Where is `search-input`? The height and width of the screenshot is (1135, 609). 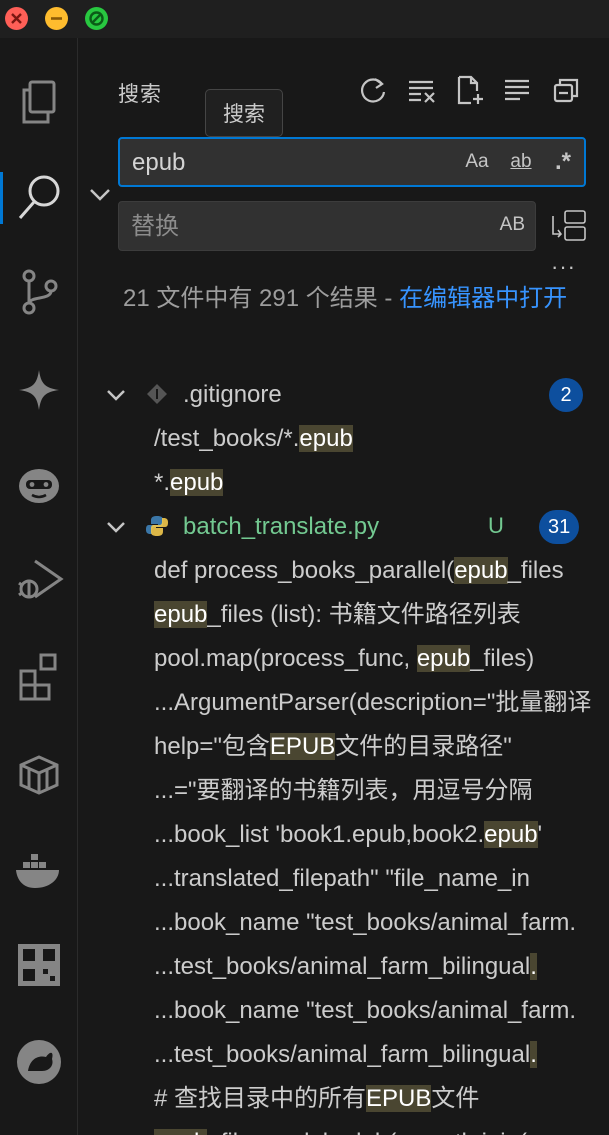
search-input is located at coordinates (292, 163).